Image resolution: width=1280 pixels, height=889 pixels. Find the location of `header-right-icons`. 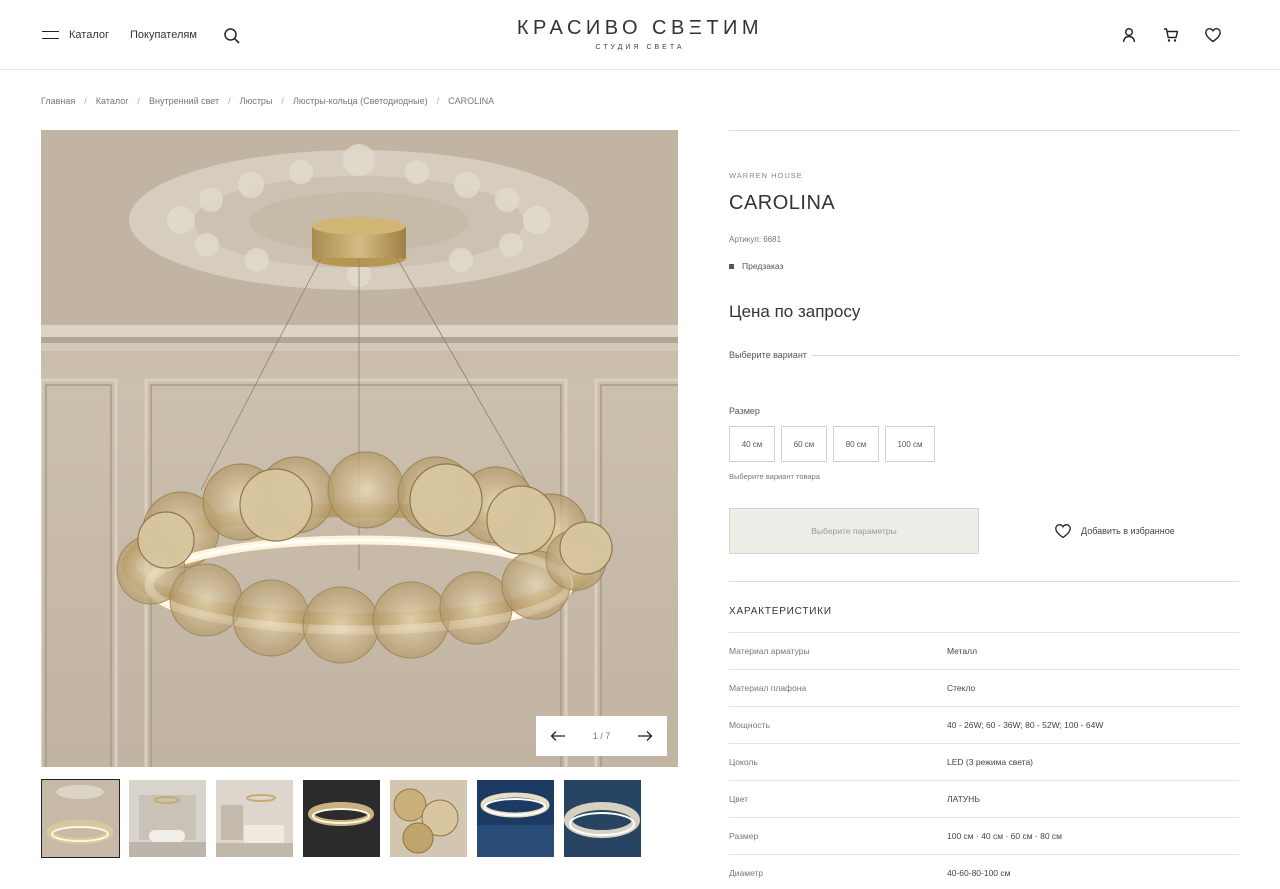

header-right-icons is located at coordinates (1159, 35).